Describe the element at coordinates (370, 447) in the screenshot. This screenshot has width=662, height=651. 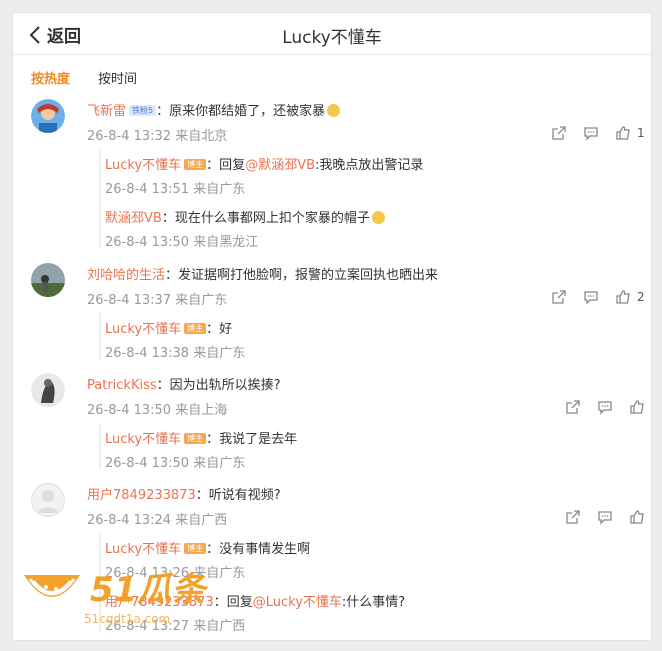
I see `reply-thread: Lucky不懂车 博主 ：我说了是去年 26-8-4 13:50 来自广东` at that location.